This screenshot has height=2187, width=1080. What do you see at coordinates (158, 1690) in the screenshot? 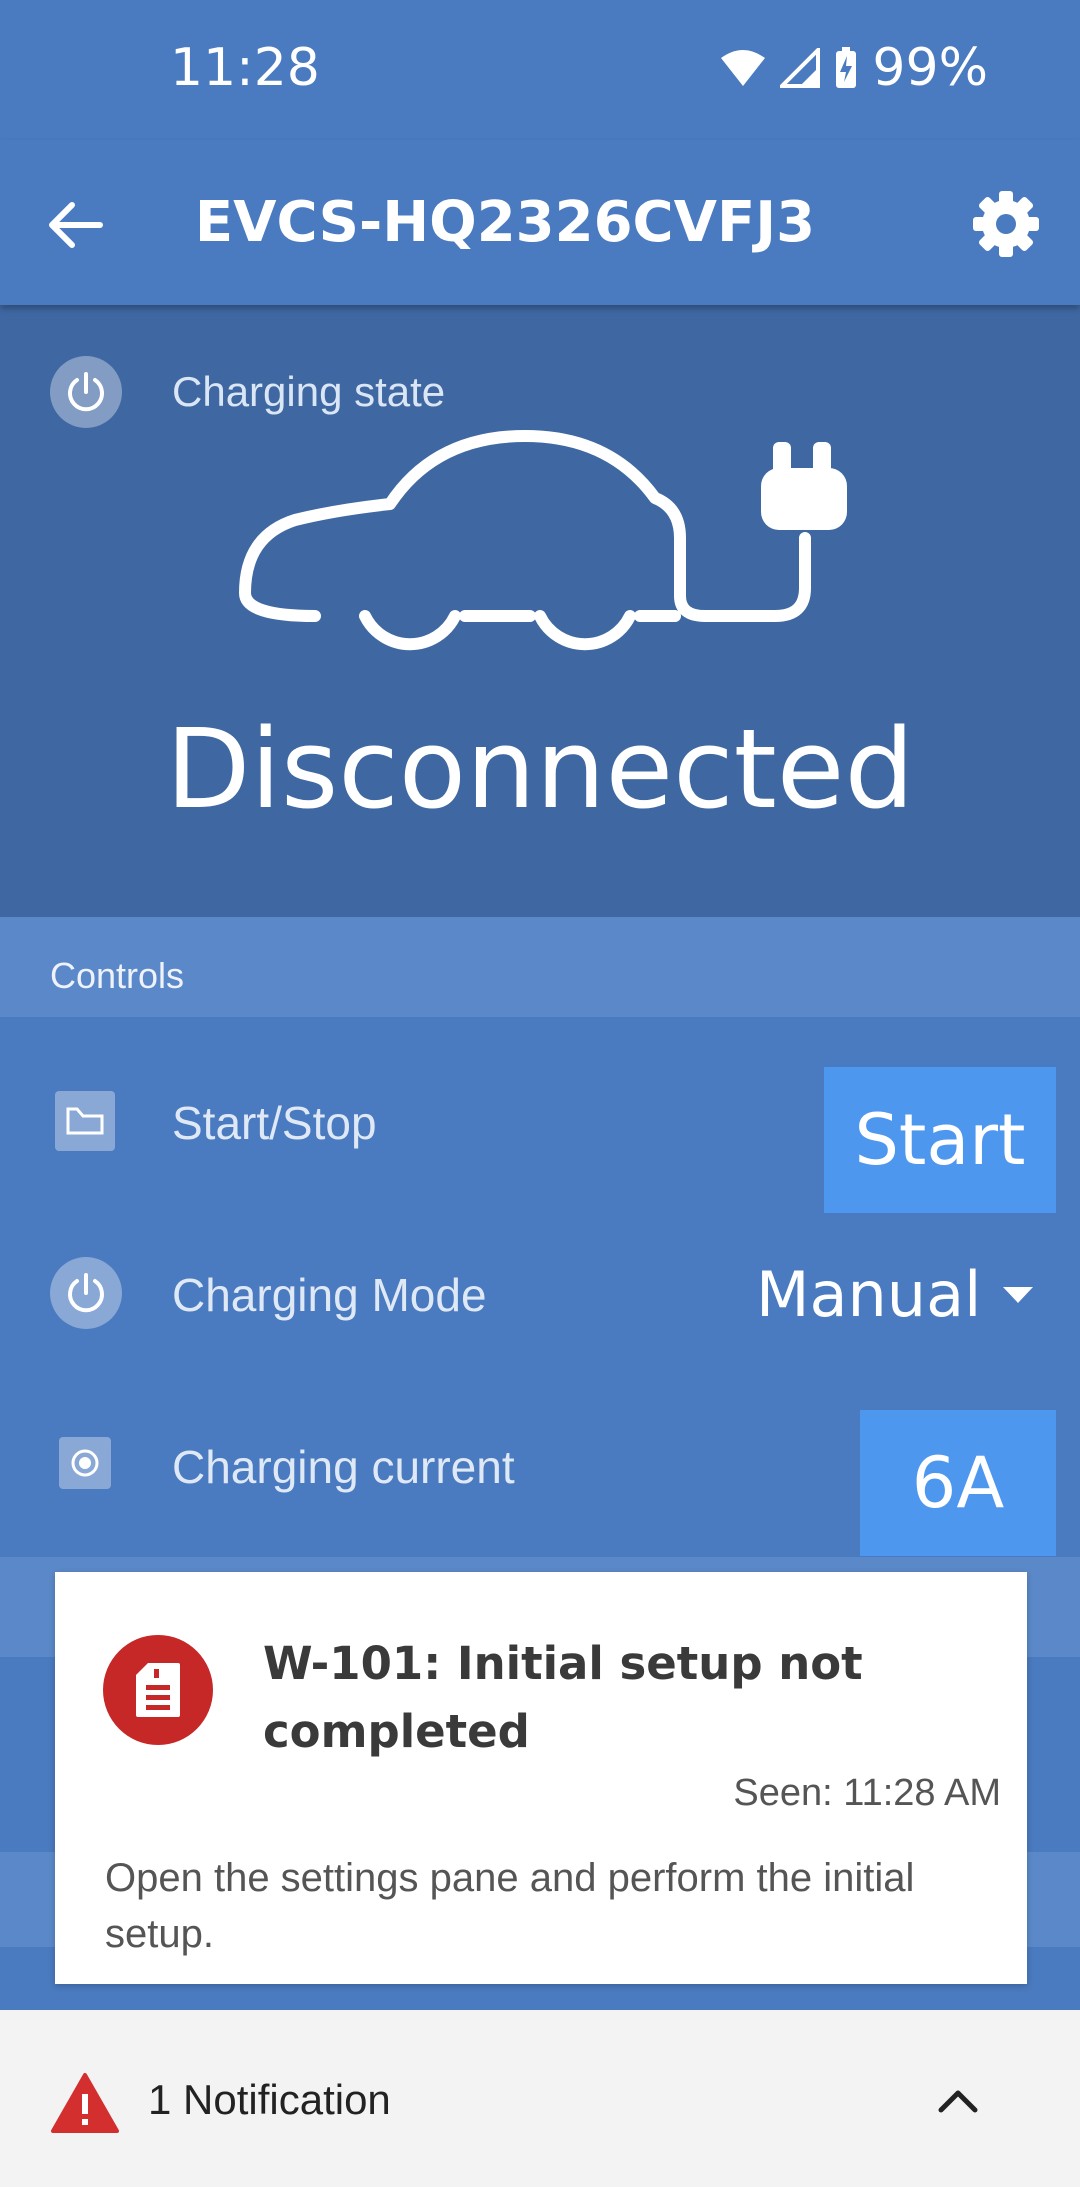
I see `document-alert-icon` at bounding box center [158, 1690].